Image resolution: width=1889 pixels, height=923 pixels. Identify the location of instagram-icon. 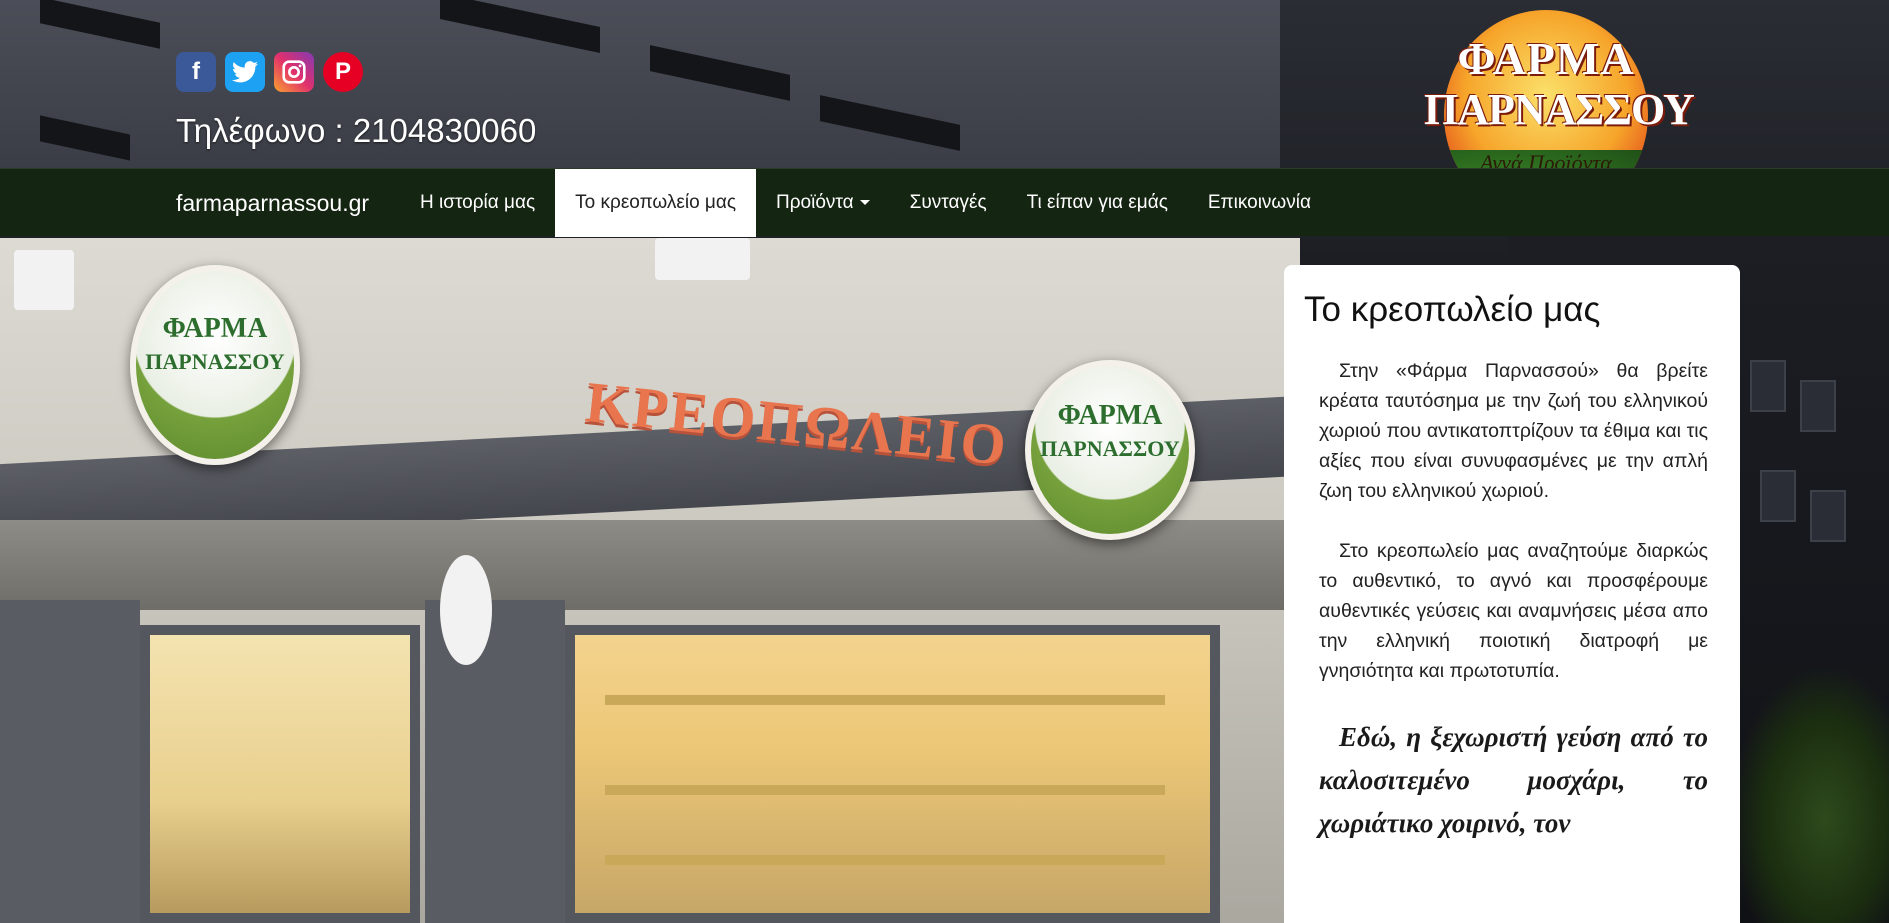
(294, 72).